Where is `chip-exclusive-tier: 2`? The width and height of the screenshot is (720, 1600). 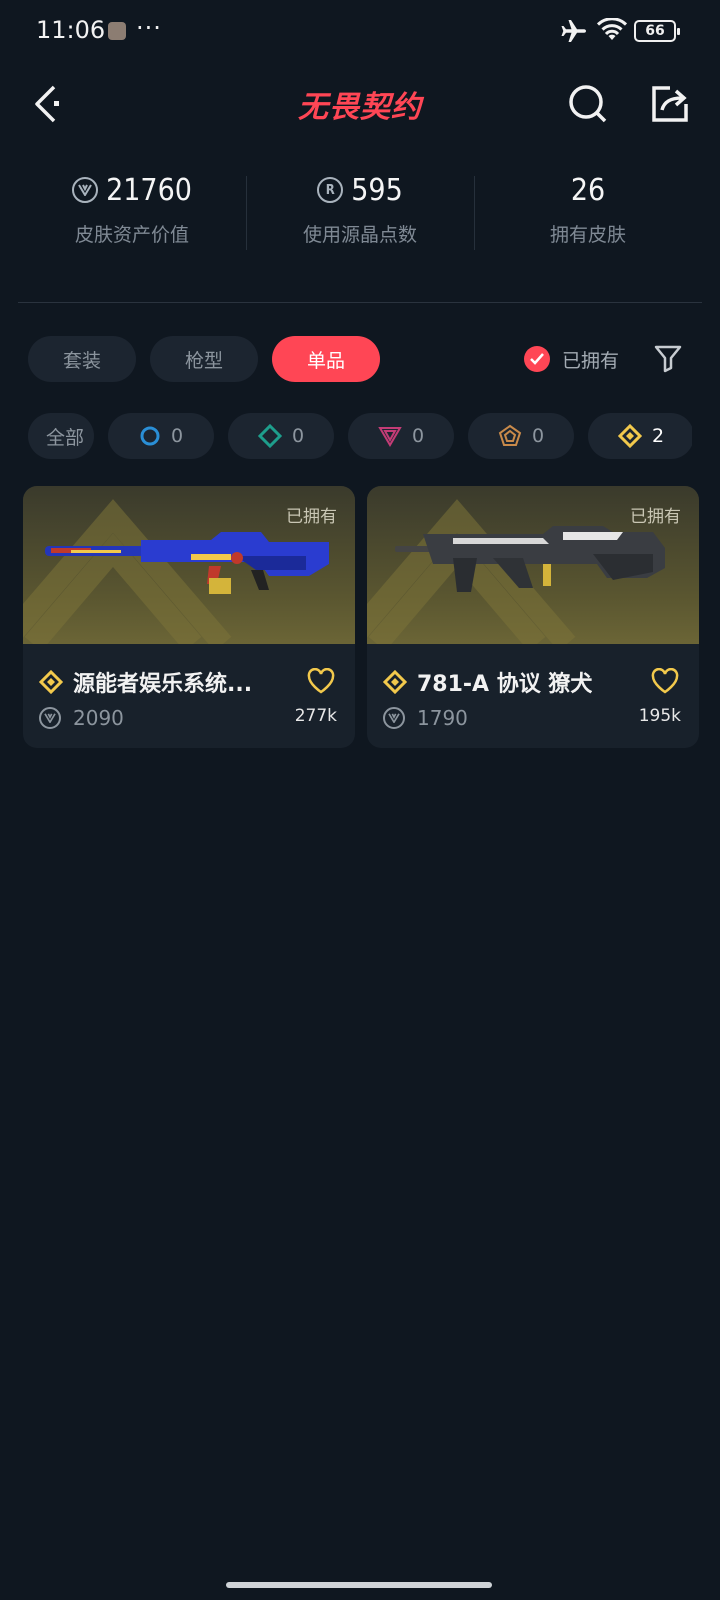 chip-exclusive-tier: 2 is located at coordinates (640, 436).